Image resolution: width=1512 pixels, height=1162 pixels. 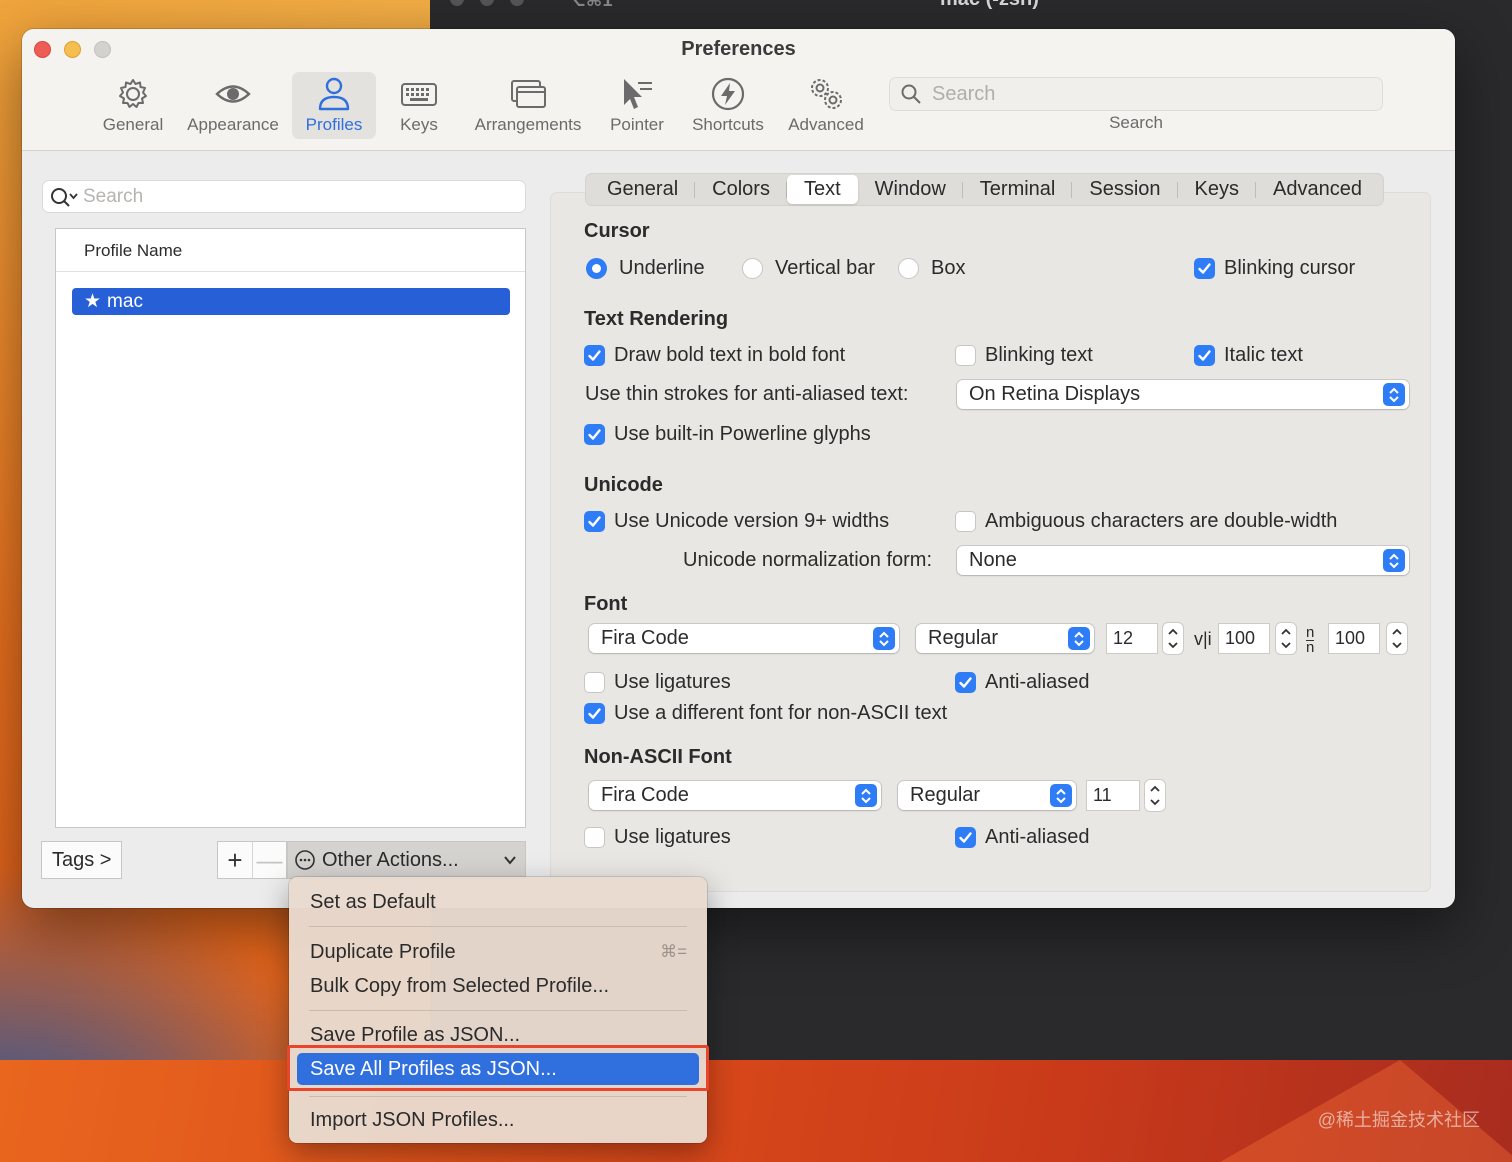 I want to click on toolbar-label-advanced: Advanced, so click(x=826, y=124).